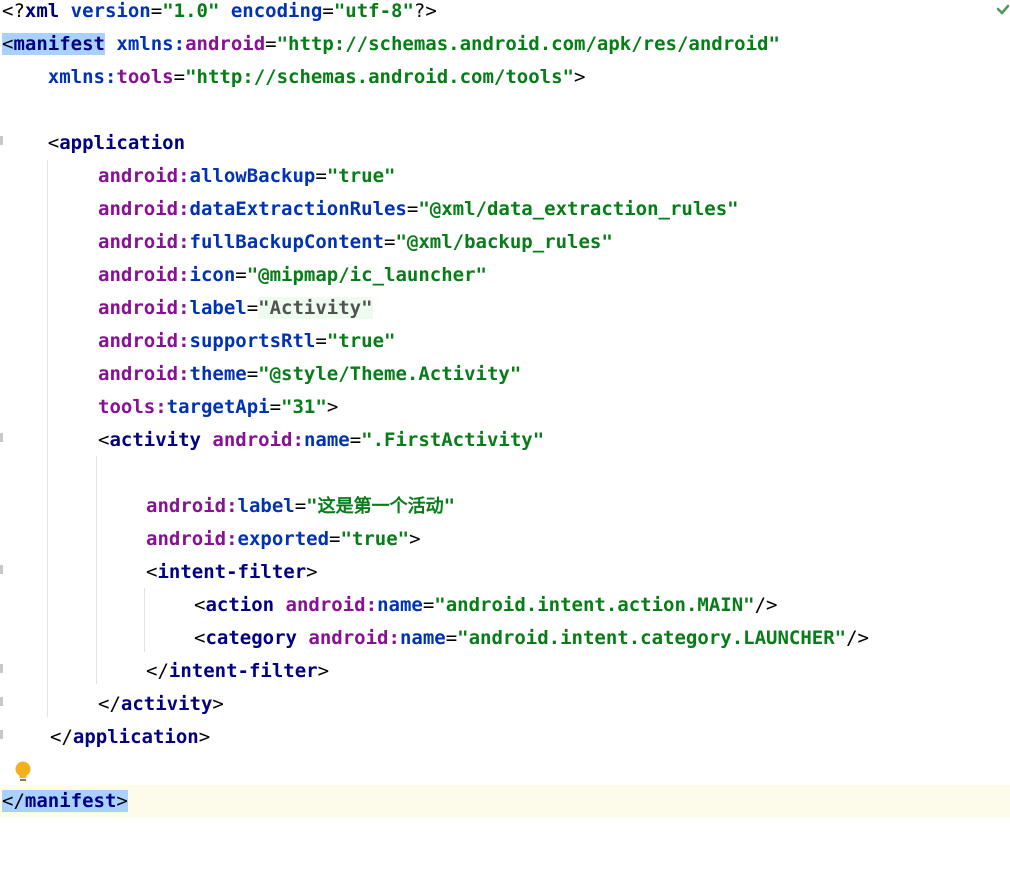  What do you see at coordinates (59, 44) in the screenshot?
I see `tag-manifest-open: manifest` at bounding box center [59, 44].